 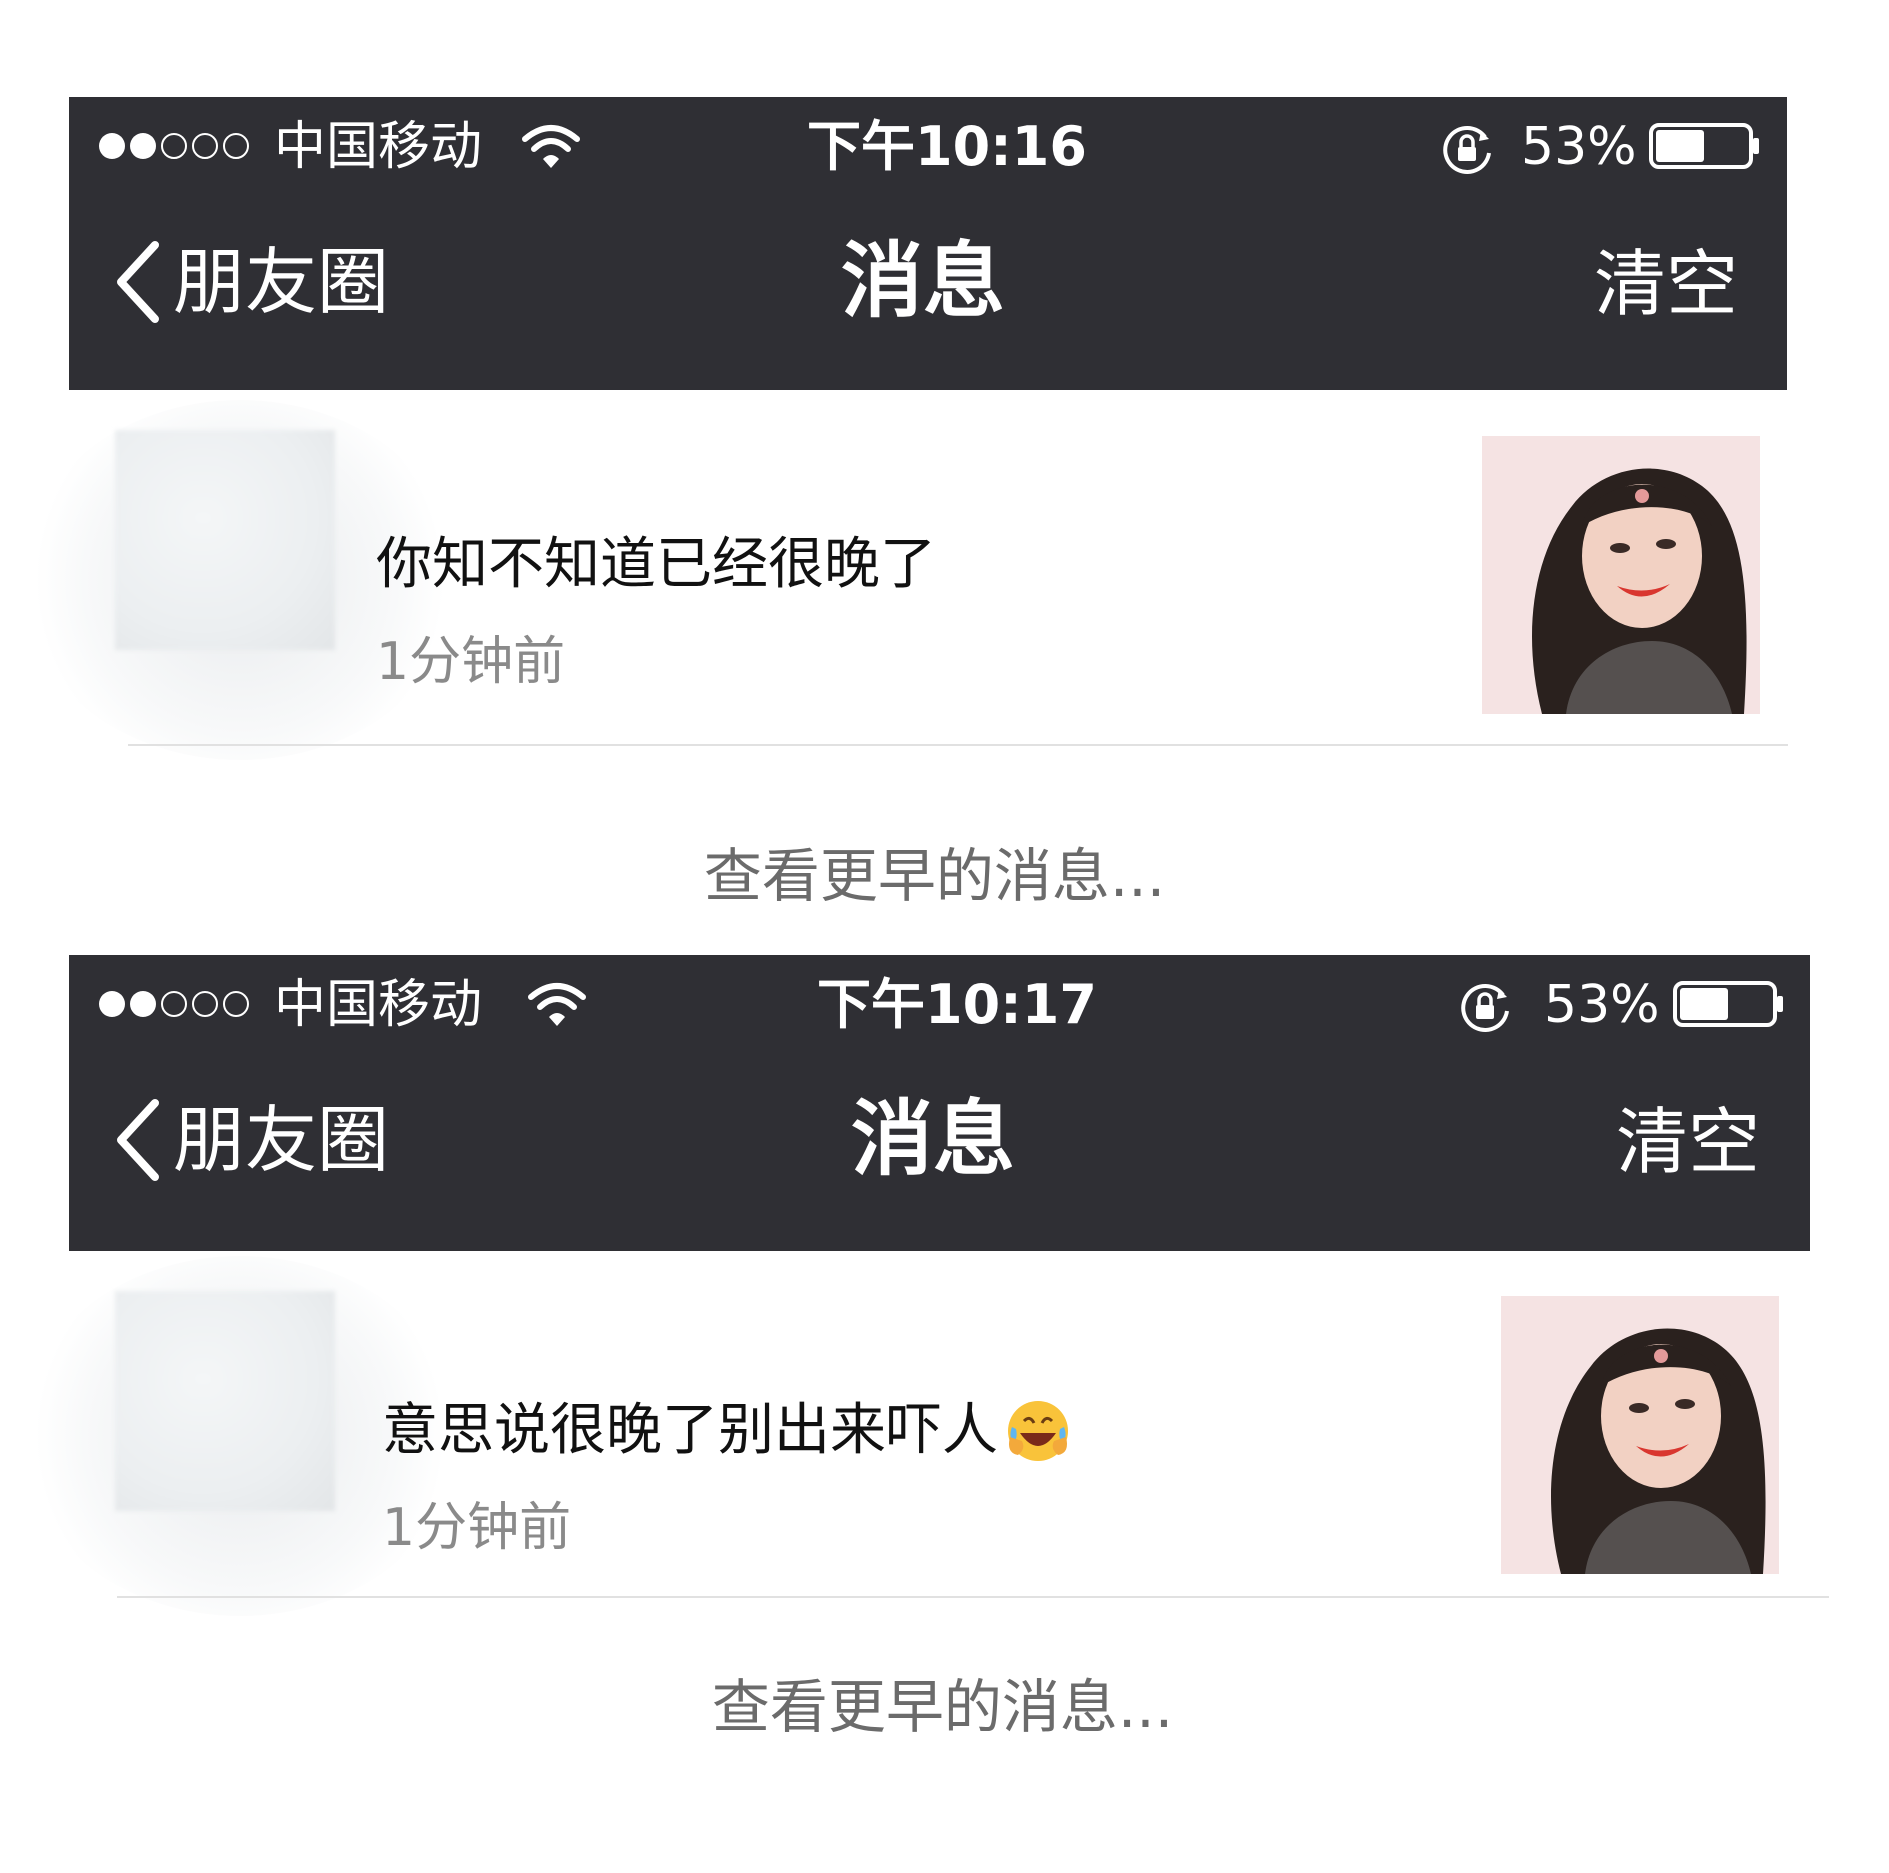 I want to click on message-text: 你知不知道已经很晚了, so click(x=656, y=564).